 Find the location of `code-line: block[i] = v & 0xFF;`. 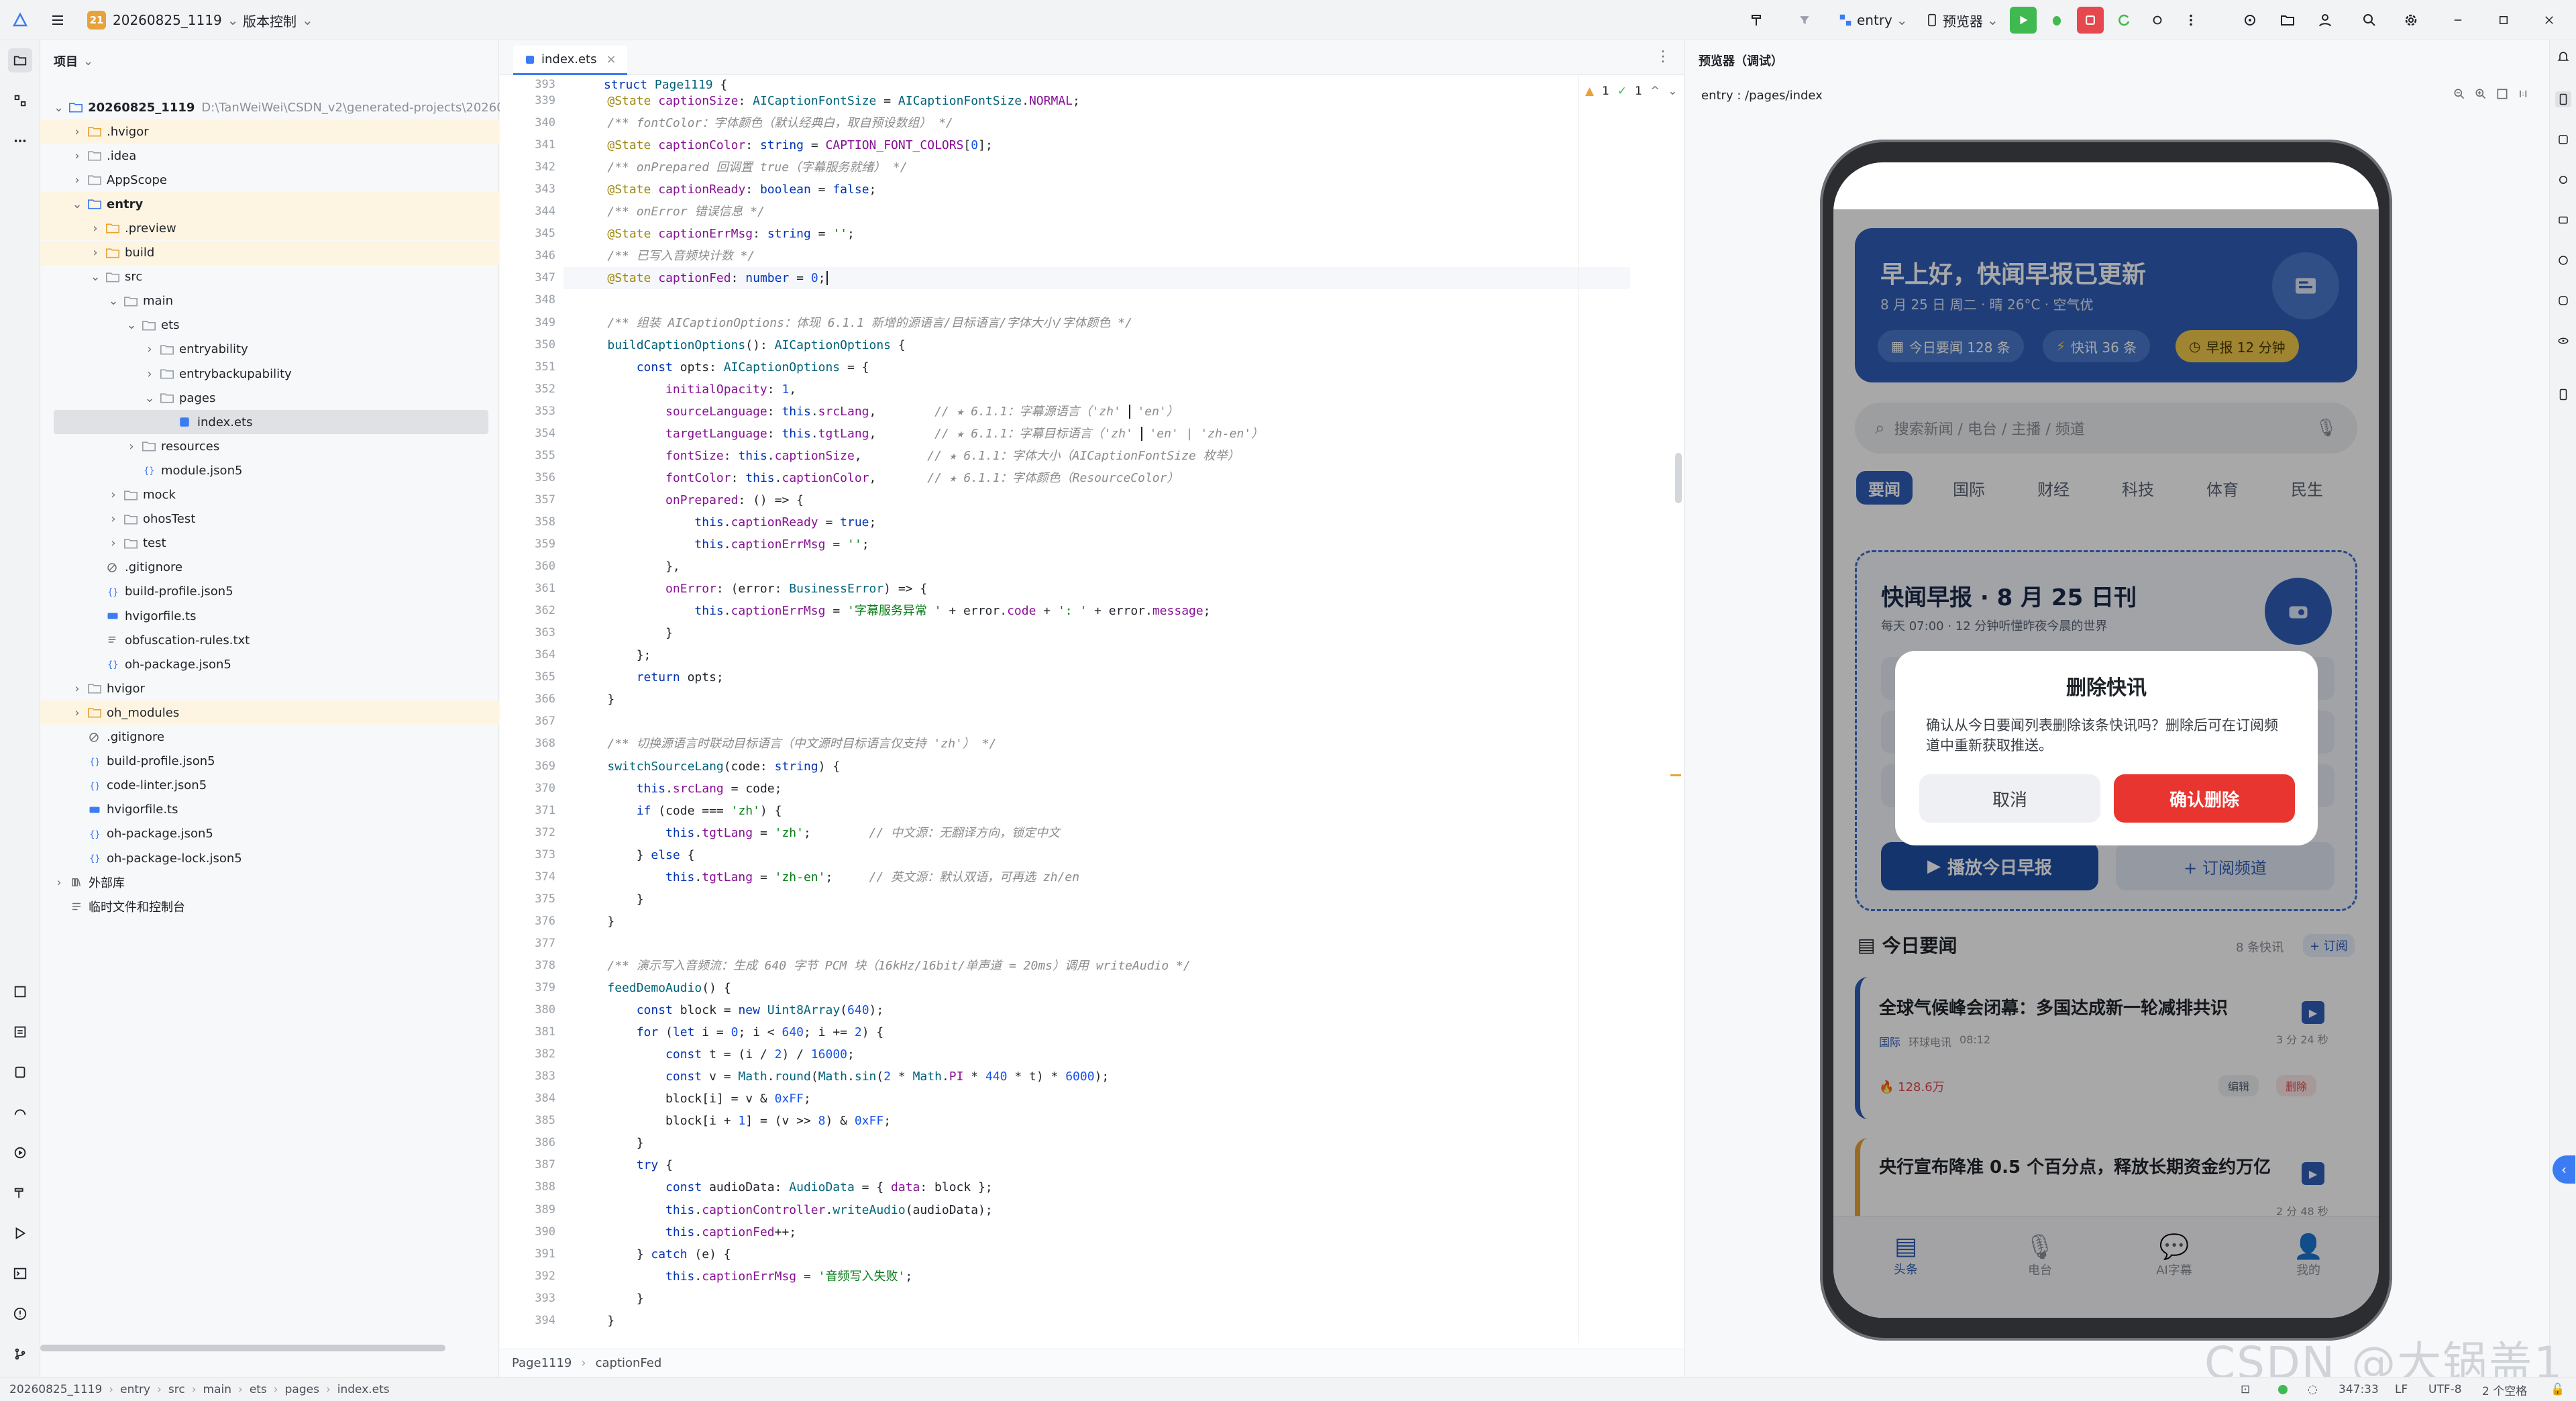

code-line: block[i] = v & 0xFF; is located at coordinates (687, 1099).